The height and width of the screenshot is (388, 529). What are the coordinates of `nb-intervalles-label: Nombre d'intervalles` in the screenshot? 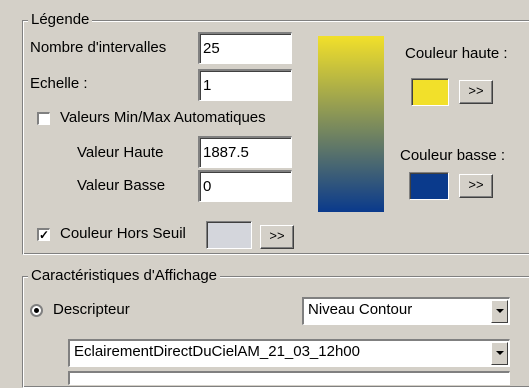 It's located at (98, 47).